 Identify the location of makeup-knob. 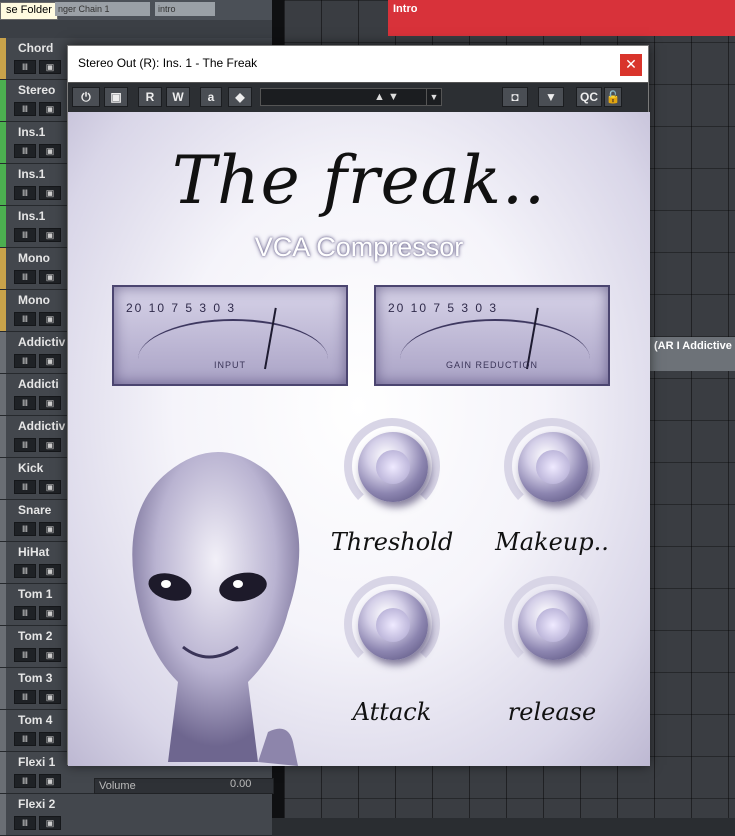
(552, 466).